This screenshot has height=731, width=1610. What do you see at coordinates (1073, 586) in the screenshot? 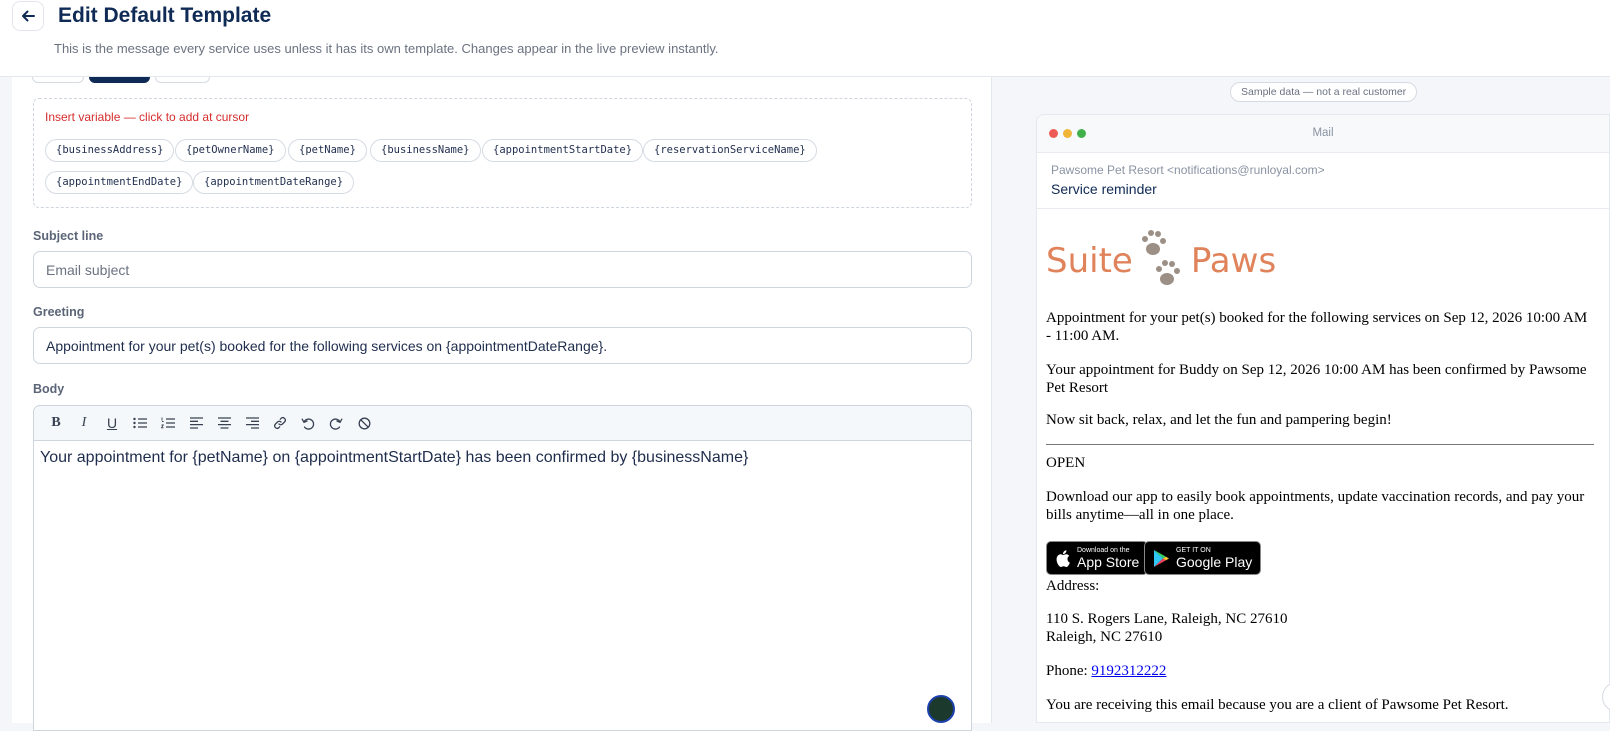
I see `preview-address-label: Address:` at bounding box center [1073, 586].